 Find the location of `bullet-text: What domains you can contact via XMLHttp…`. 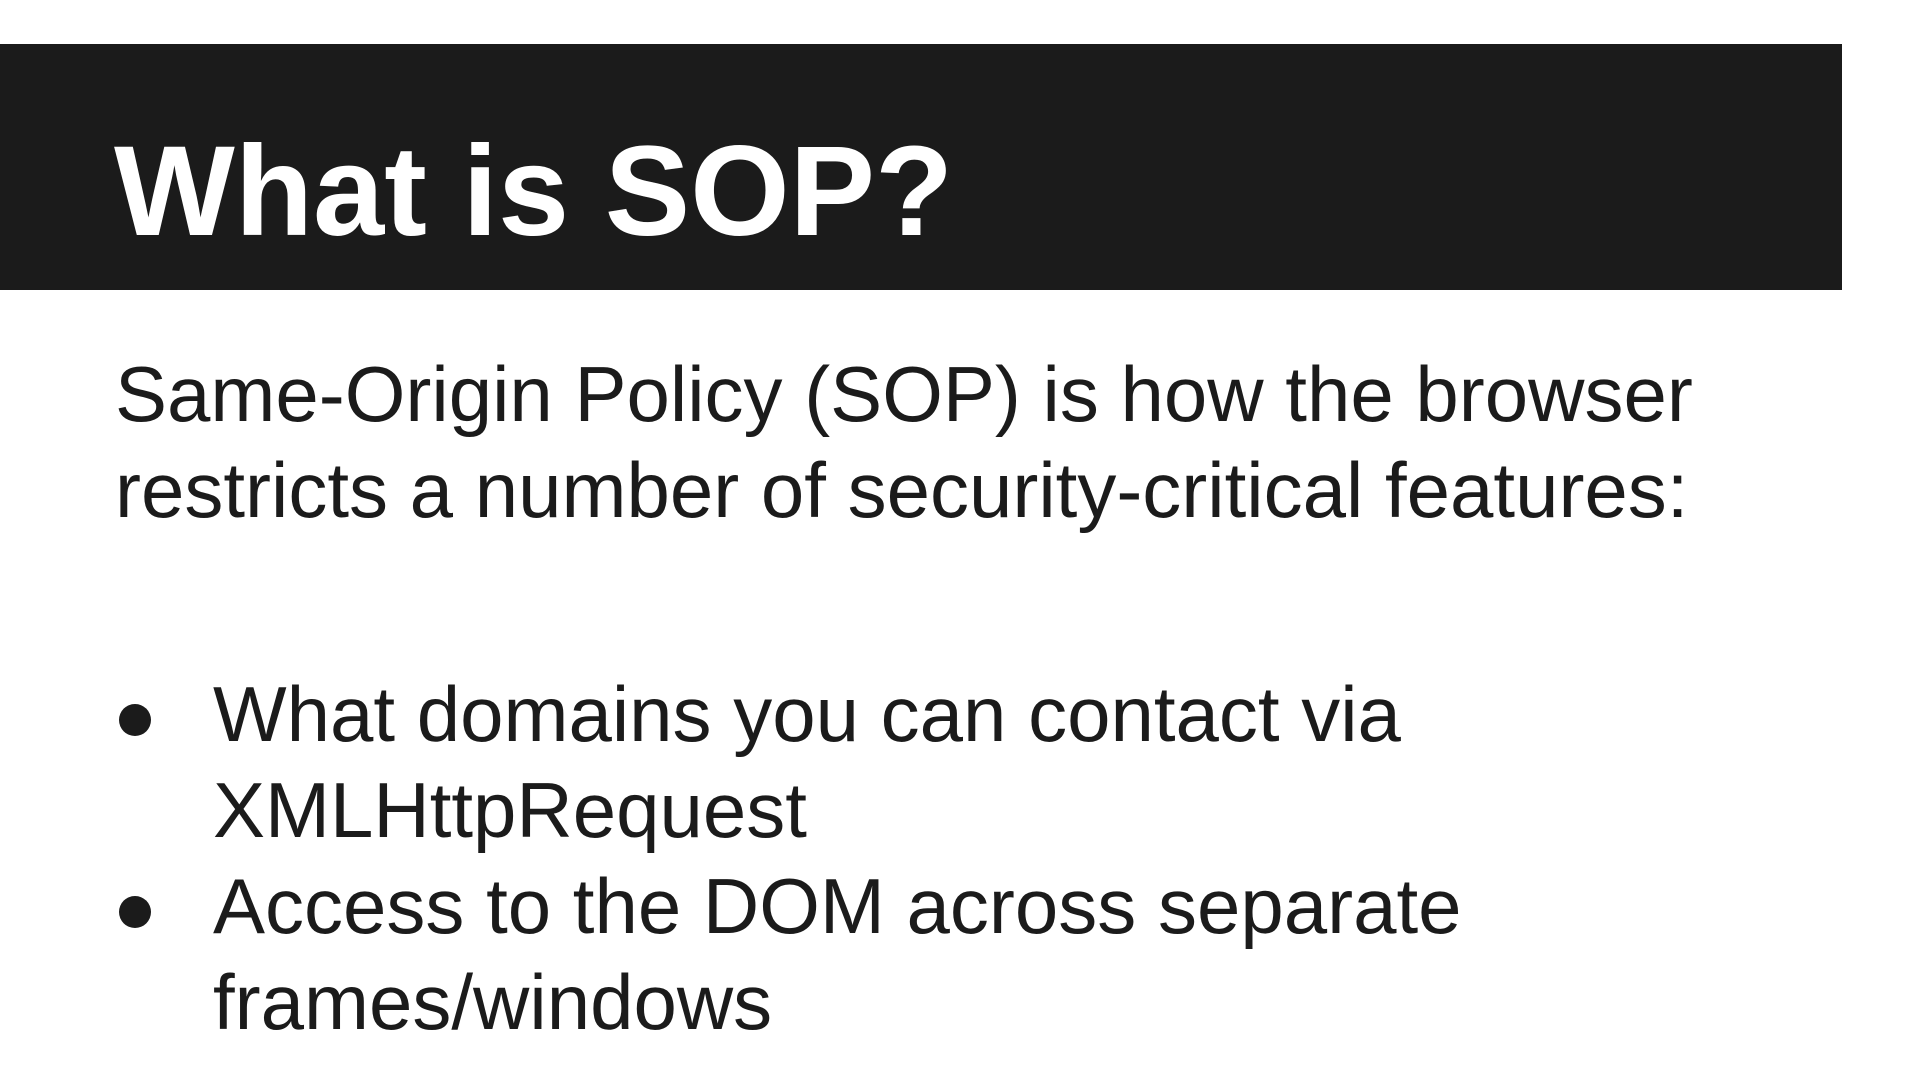

bullet-text: What domains you can contact via XMLHttp… is located at coordinates (807, 762).